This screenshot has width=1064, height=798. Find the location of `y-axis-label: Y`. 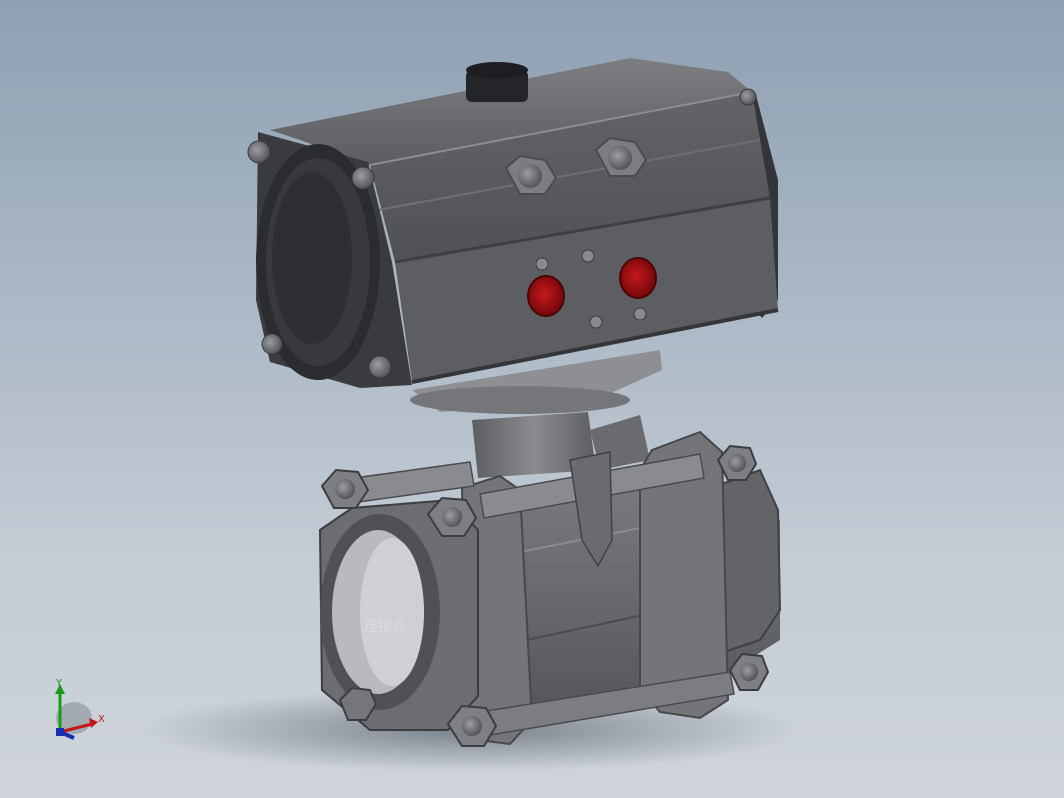

y-axis-label: Y is located at coordinates (59, 683).